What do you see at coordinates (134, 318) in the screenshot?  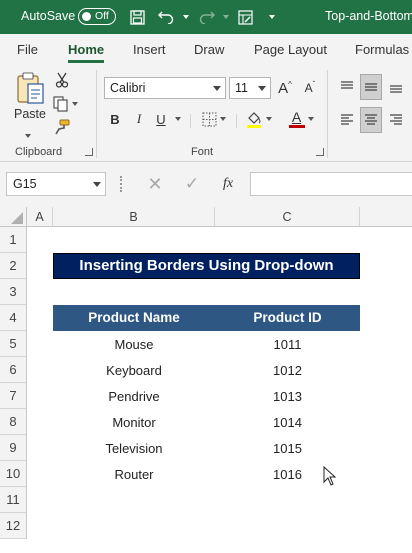 I see `table-header-product-name: Product Name` at bounding box center [134, 318].